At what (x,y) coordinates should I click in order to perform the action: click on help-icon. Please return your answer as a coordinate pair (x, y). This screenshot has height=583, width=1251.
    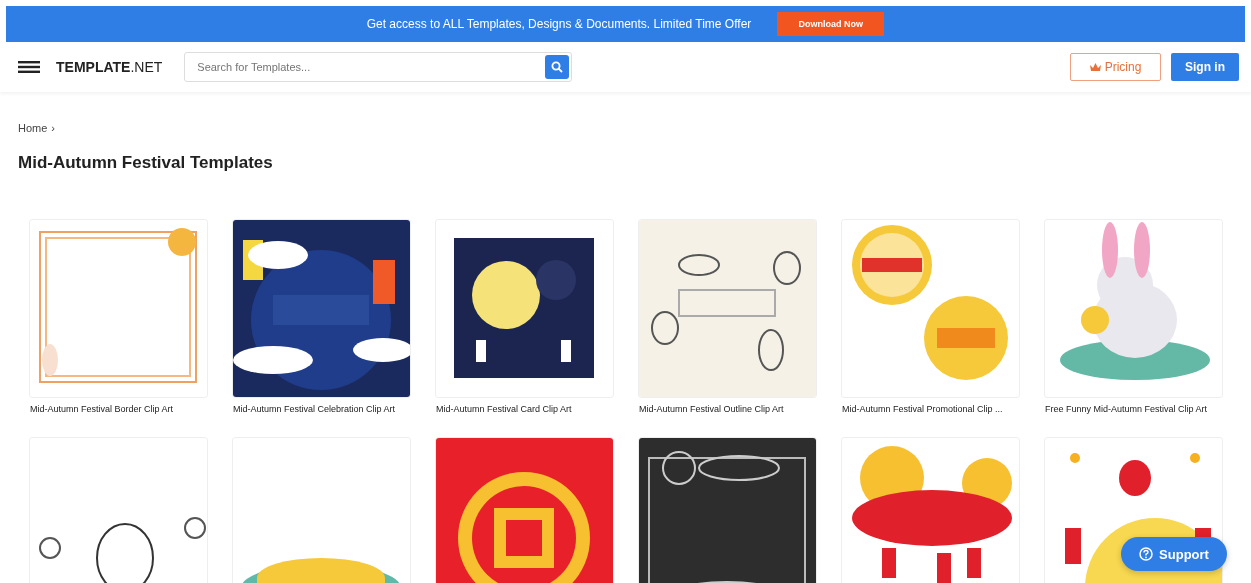
    Looking at the image, I should click on (1146, 554).